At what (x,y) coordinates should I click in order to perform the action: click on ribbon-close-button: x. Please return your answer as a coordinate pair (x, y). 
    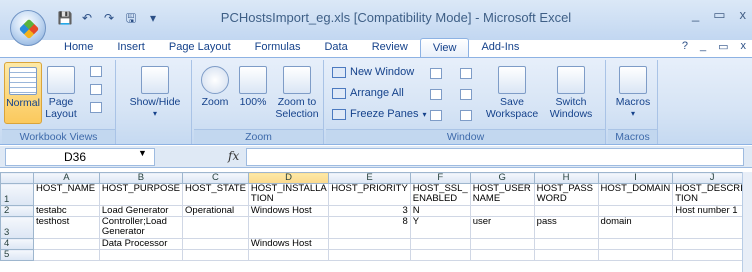
    Looking at the image, I should click on (744, 46).